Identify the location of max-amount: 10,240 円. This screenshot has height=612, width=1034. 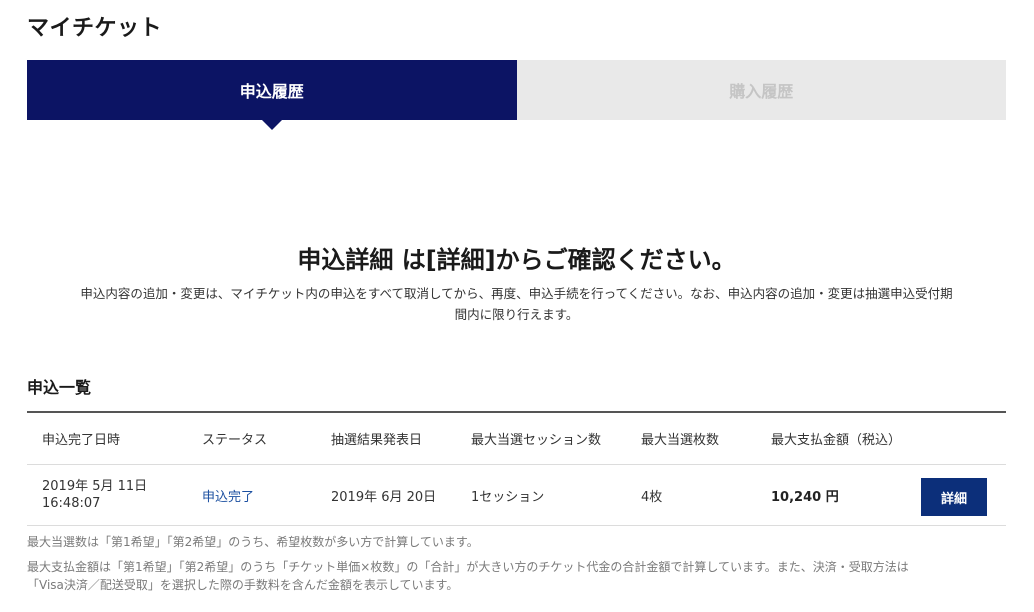
(805, 497).